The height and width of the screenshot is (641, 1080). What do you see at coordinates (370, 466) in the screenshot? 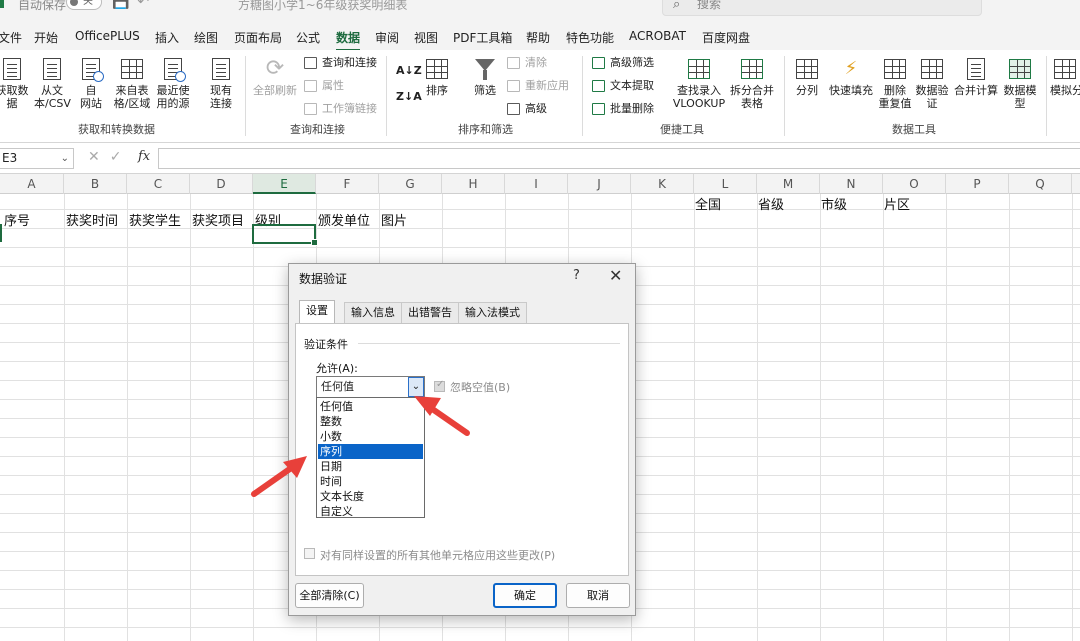
I see `option-date: 日期` at bounding box center [370, 466].